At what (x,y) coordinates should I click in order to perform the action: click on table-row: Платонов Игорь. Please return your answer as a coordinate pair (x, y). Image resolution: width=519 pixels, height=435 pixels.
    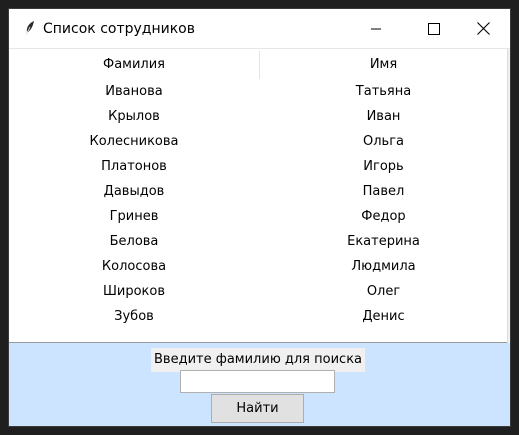
    Looking at the image, I should click on (258, 167).